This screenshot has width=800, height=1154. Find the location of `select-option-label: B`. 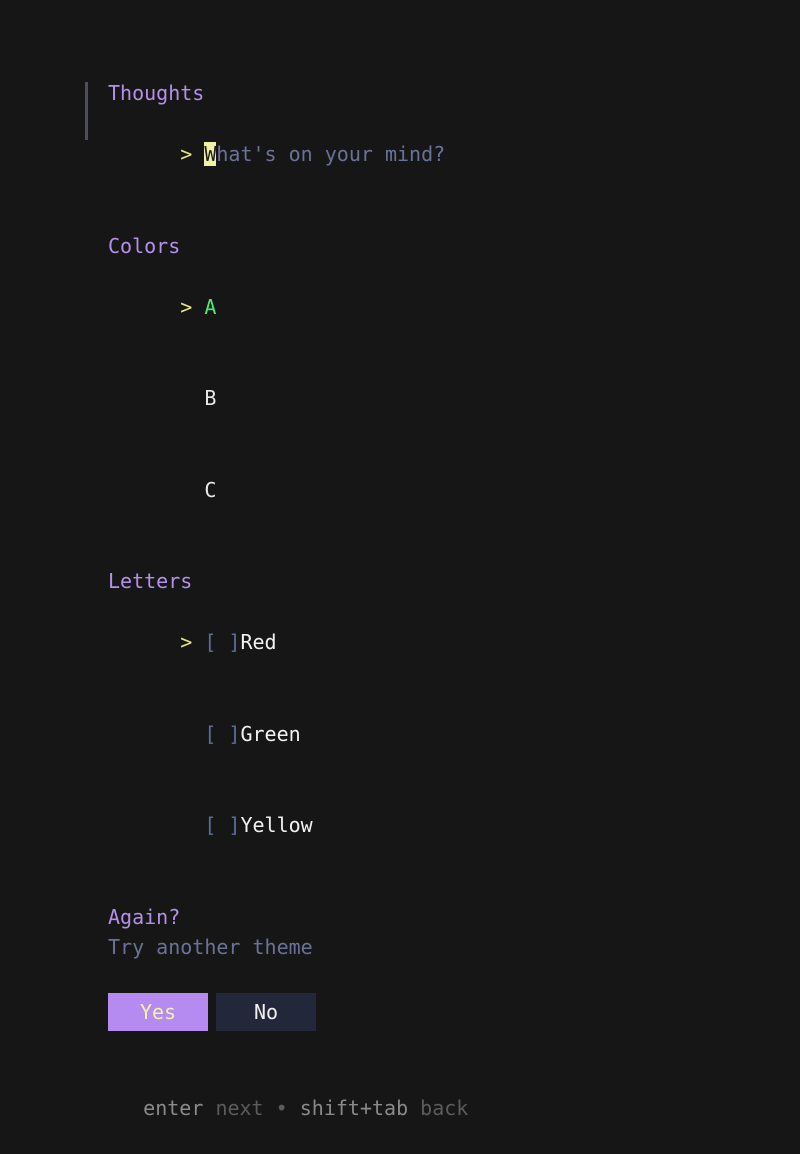

select-option-label: B is located at coordinates (210, 398).